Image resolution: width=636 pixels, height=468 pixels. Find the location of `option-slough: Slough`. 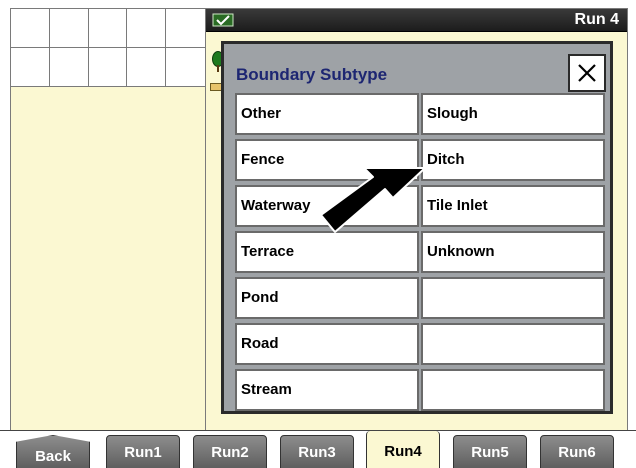

option-slough: Slough is located at coordinates (513, 114).